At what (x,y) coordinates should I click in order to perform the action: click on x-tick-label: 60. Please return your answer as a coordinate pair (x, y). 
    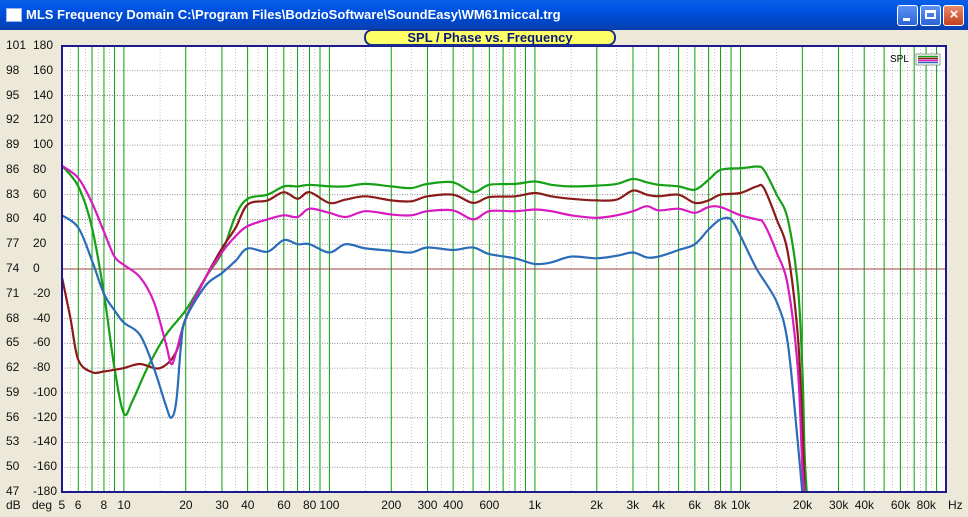
    Looking at the image, I should click on (284, 505).